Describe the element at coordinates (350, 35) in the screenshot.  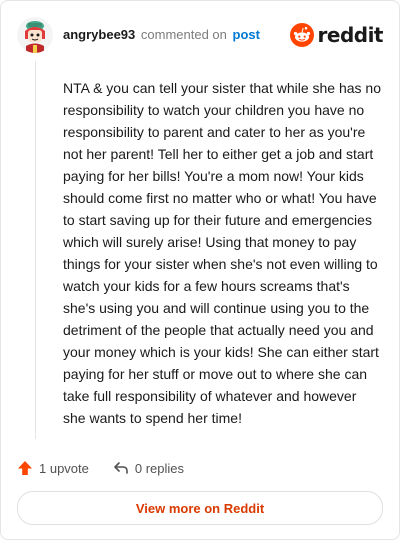
I see `brand-wordmark: reddit` at that location.